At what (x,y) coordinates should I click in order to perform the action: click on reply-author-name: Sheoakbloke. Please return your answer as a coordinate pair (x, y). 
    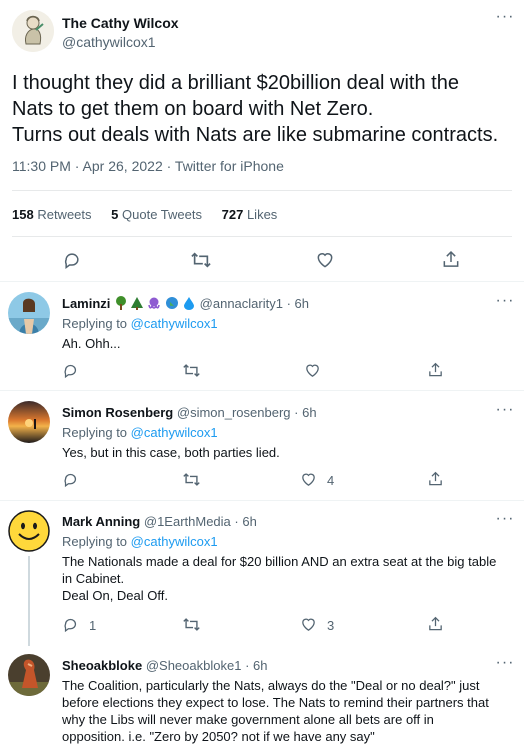
    Looking at the image, I should click on (102, 665).